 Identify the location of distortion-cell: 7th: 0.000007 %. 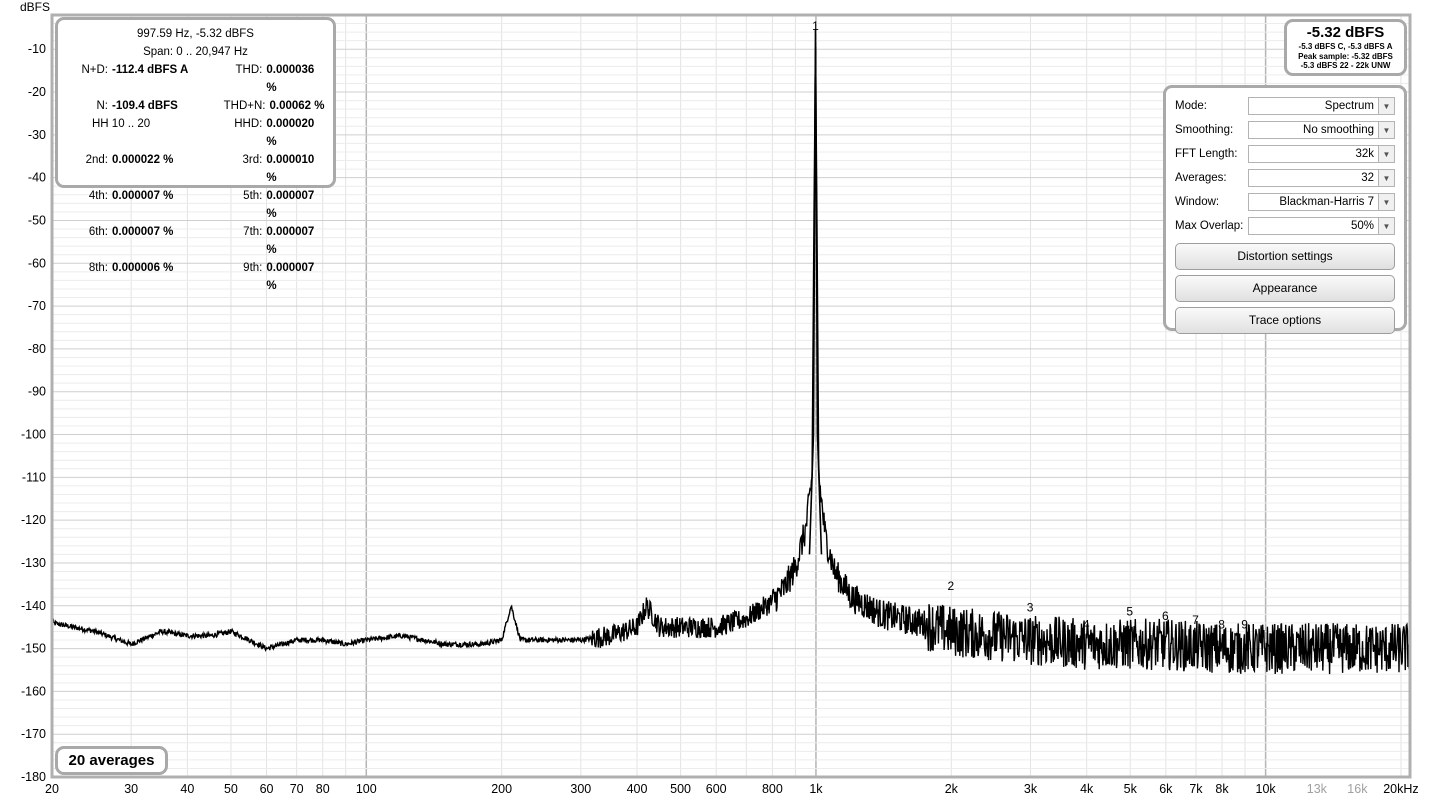
(261, 241).